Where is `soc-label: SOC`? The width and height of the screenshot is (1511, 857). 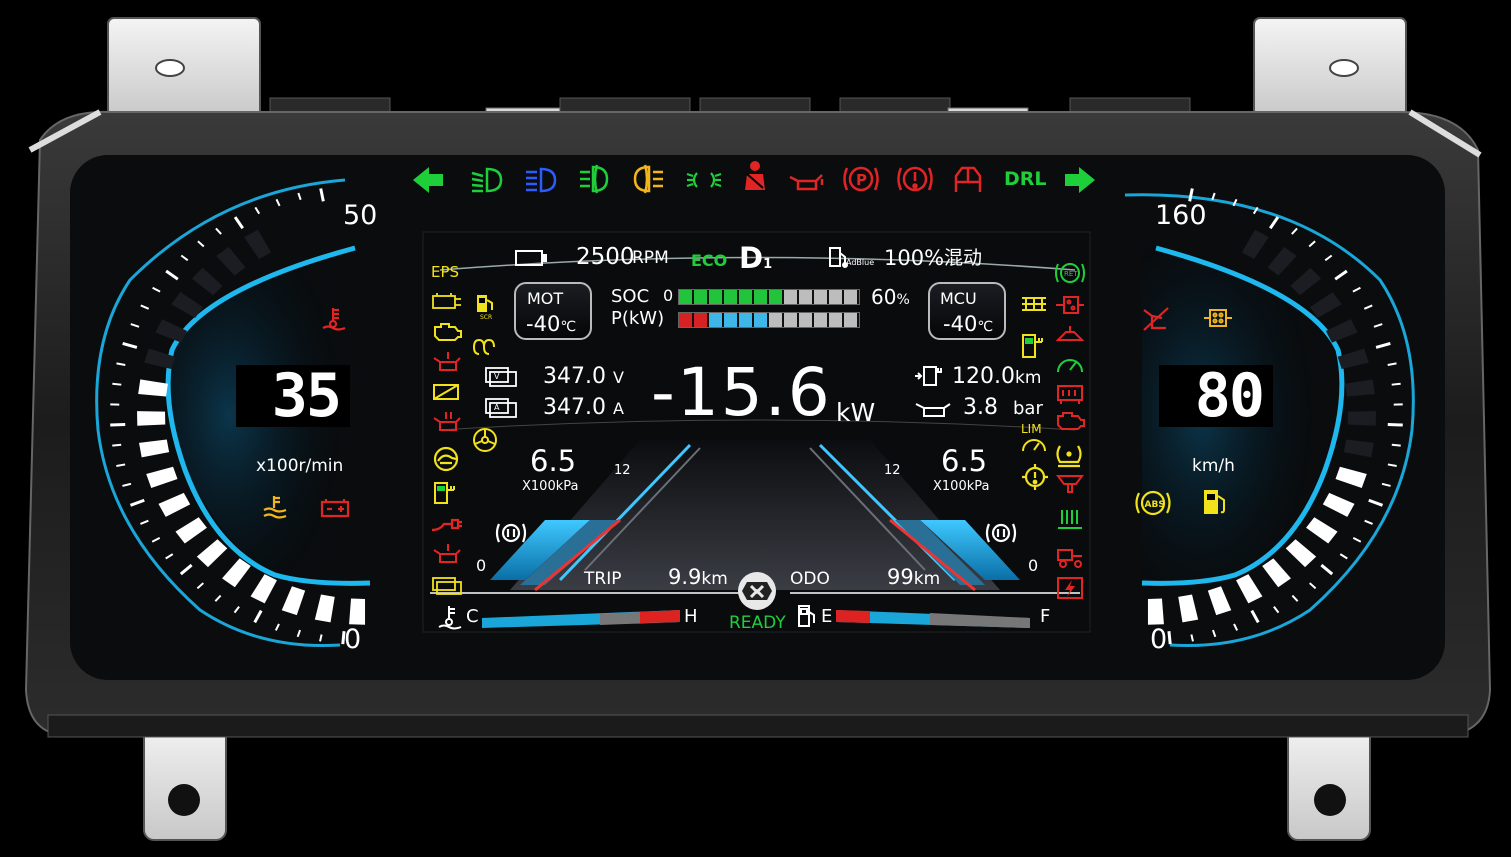
soc-label: SOC is located at coordinates (630, 296).